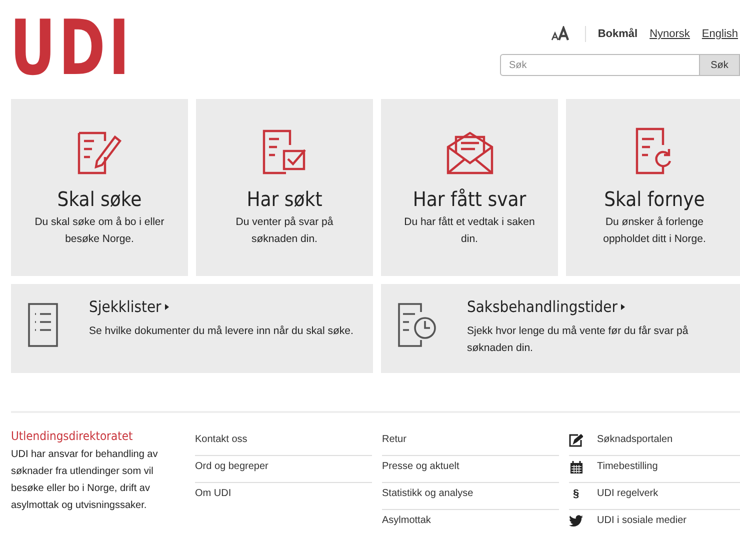  Describe the element at coordinates (43, 325) in the screenshot. I see `checklist-icon` at that location.